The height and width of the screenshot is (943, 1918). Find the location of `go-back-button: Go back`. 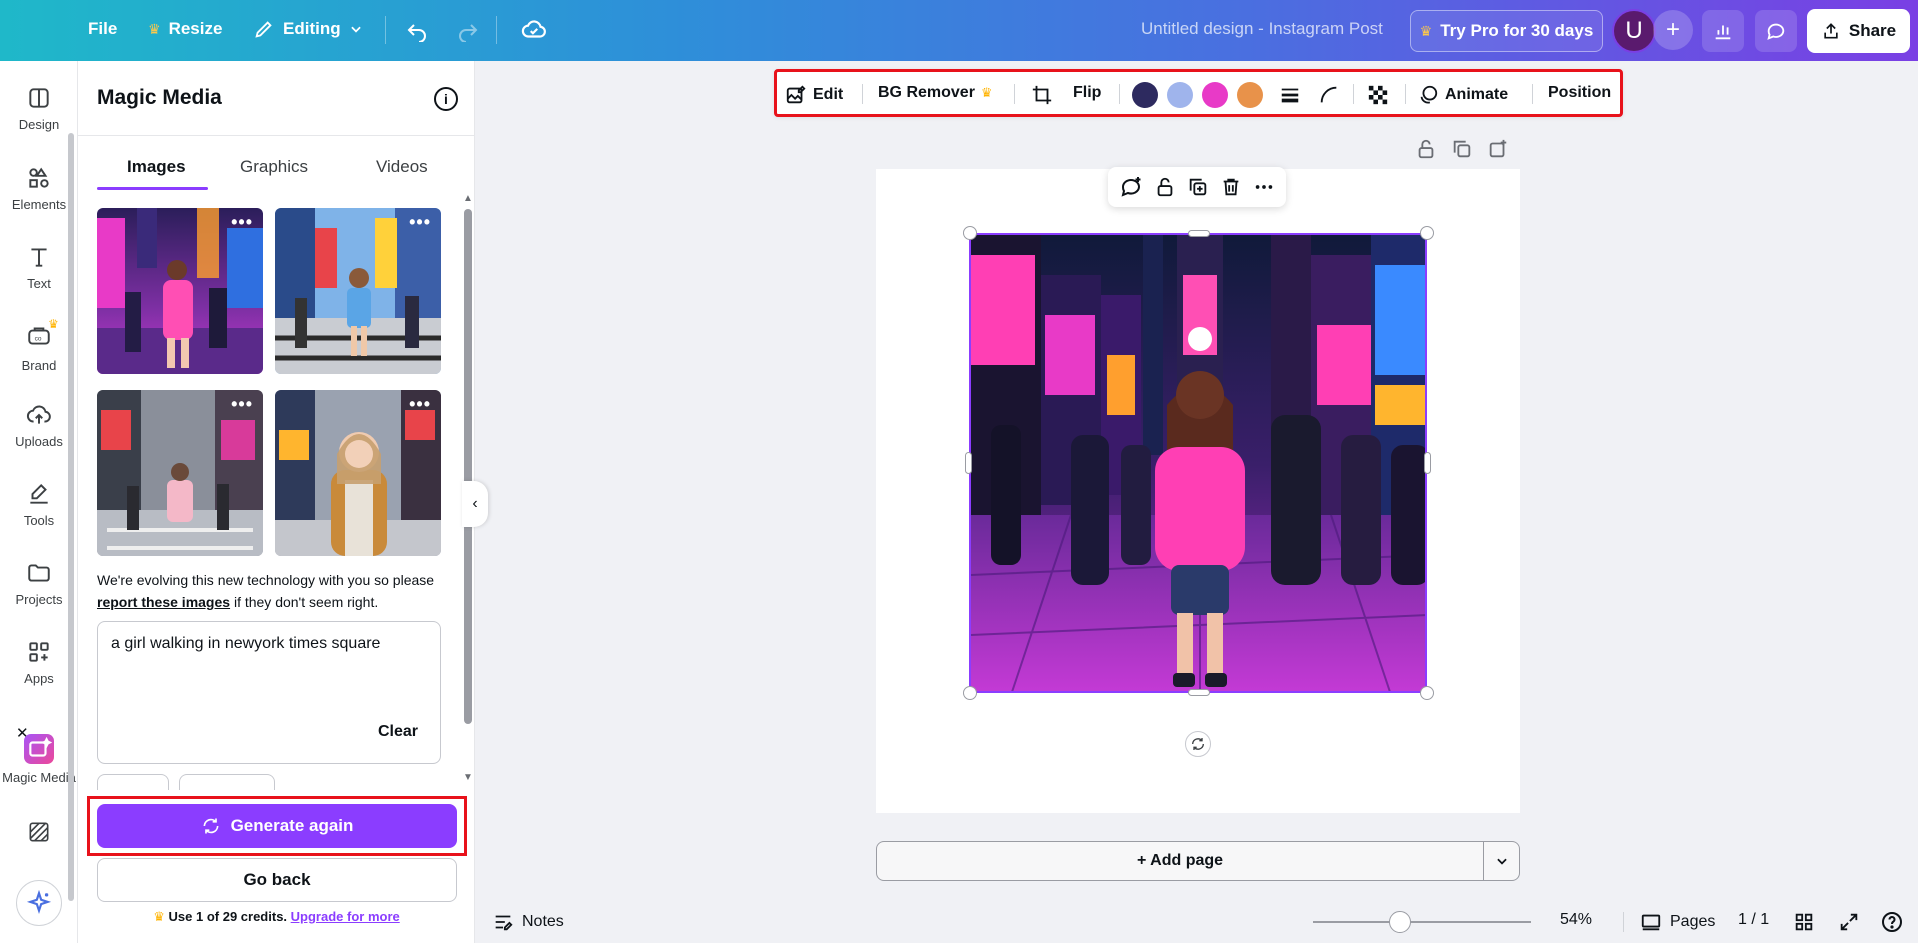

go-back-button: Go back is located at coordinates (277, 880).